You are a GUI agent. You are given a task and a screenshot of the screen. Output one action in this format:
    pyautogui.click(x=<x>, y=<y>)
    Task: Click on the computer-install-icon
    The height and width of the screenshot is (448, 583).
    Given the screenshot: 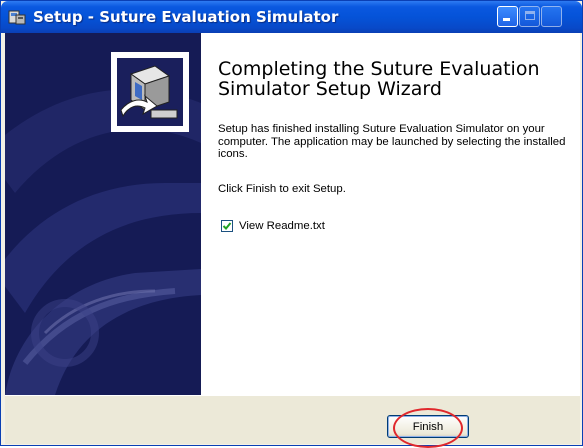 What is the action you would take?
    pyautogui.click(x=150, y=92)
    